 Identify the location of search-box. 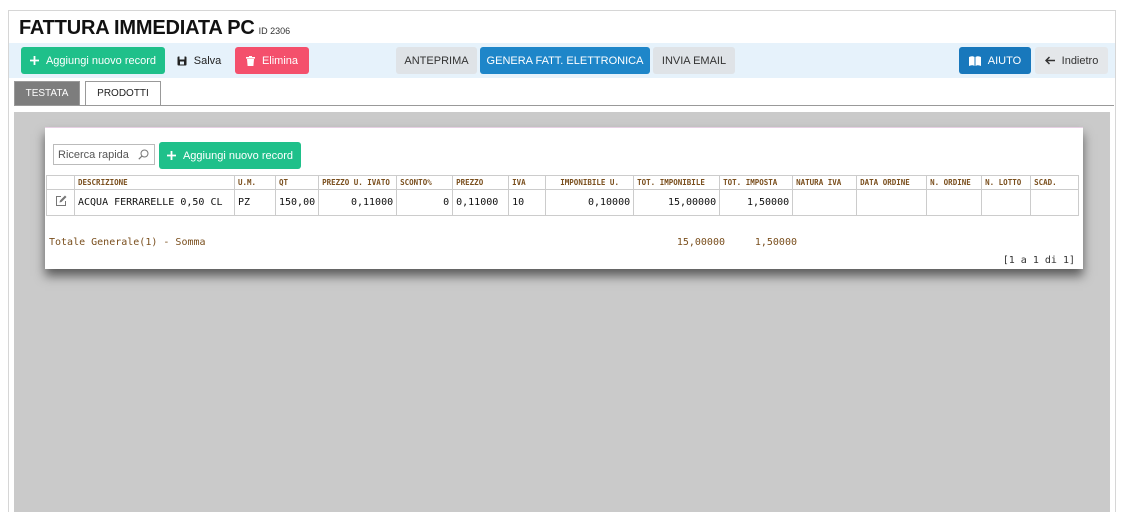
(104, 154).